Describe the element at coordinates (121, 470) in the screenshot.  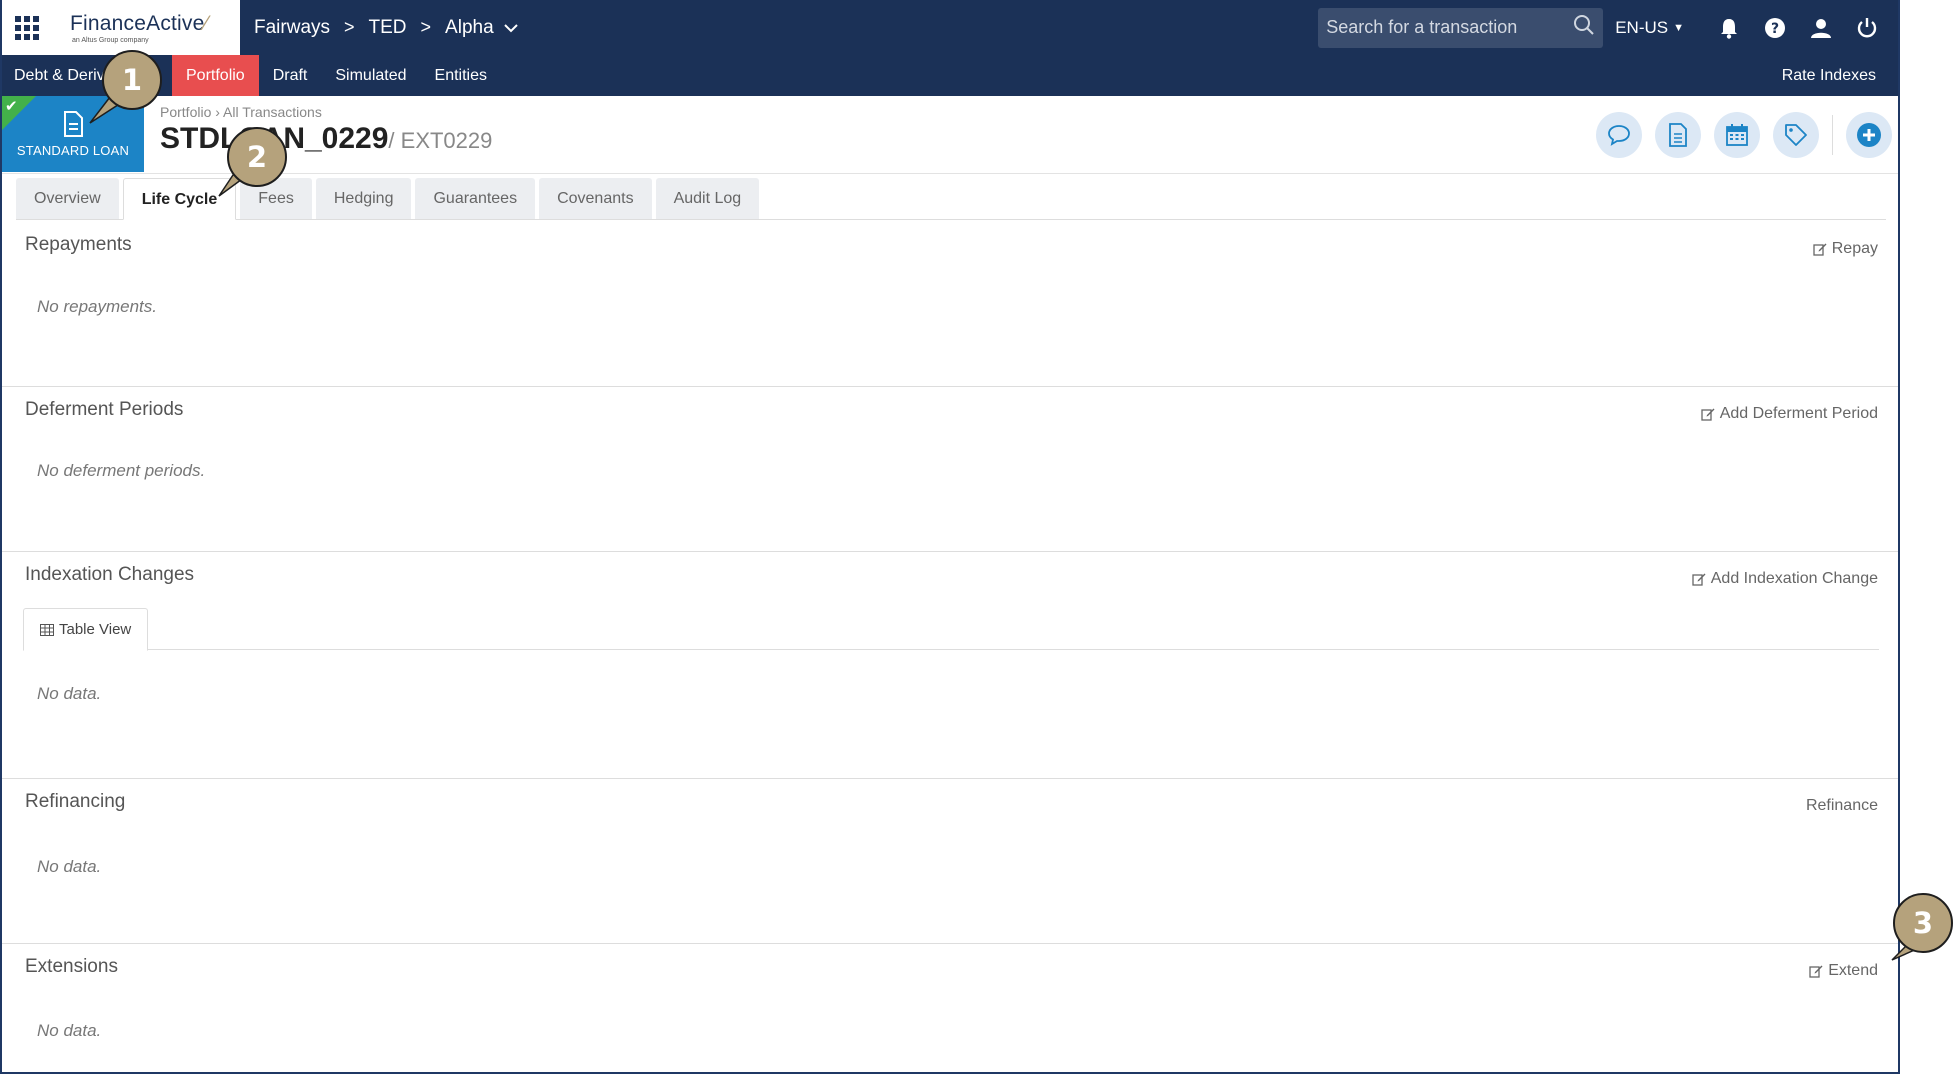
I see `empty-message: No deferment periods.` at that location.